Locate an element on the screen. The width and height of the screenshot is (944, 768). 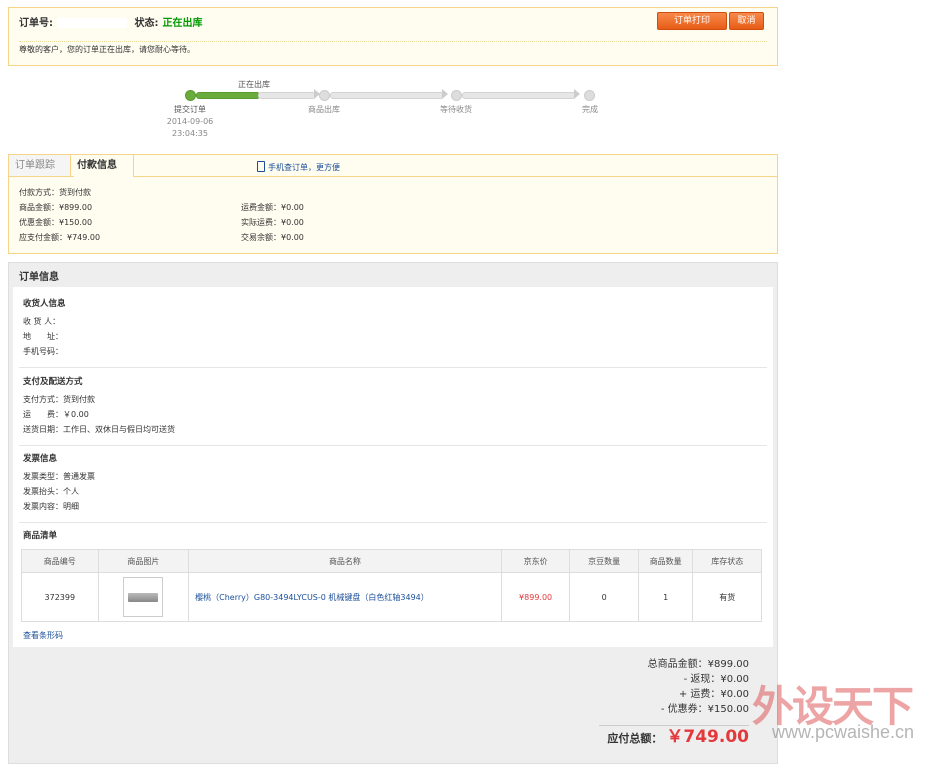
mobile-order-link-text: 手机查订单，更方便 is located at coordinates (304, 167).